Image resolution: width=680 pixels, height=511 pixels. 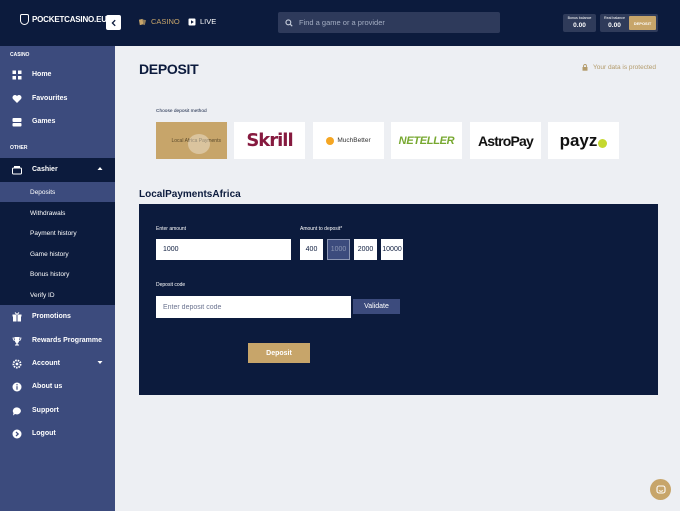 What do you see at coordinates (49, 254) in the screenshot?
I see `sidebar-subitem-game-history: Game history` at bounding box center [49, 254].